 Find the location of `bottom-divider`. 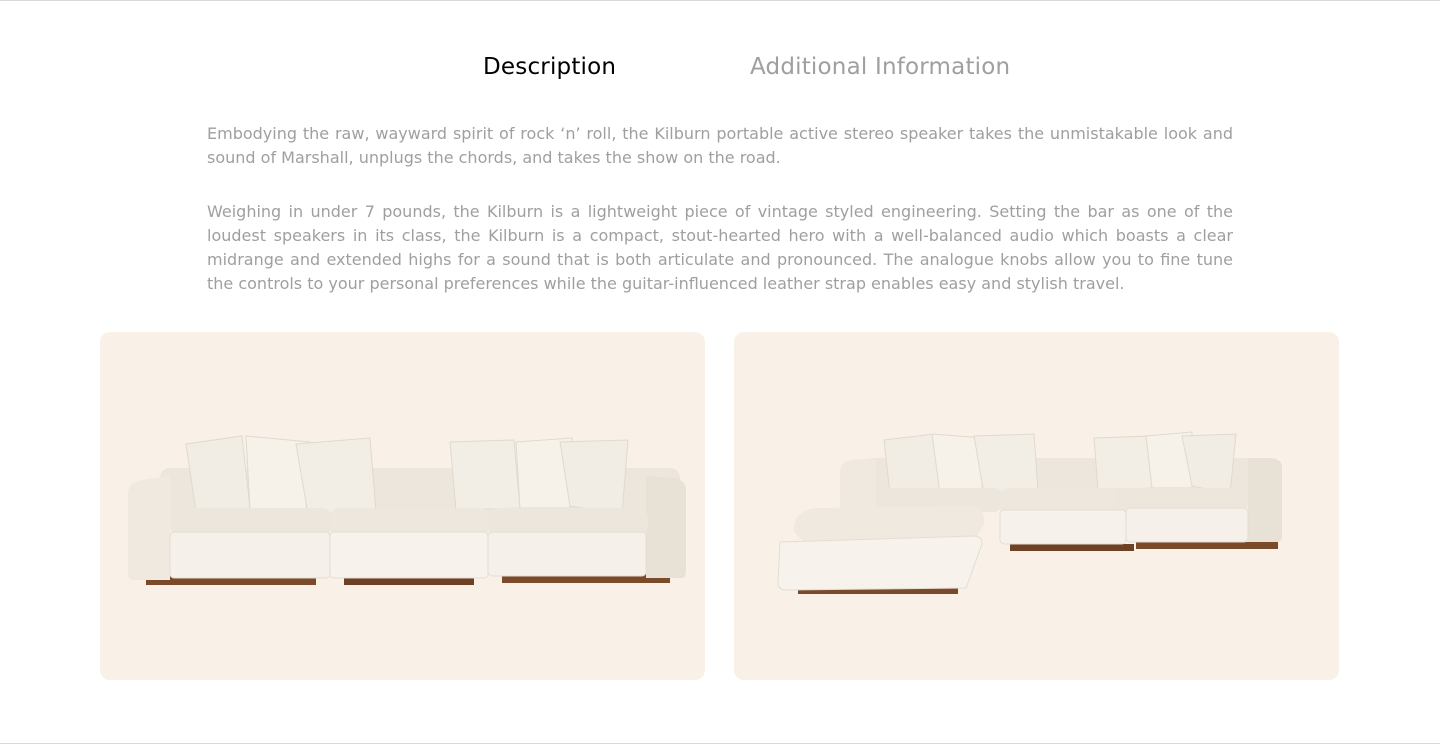

bottom-divider is located at coordinates (720, 743).